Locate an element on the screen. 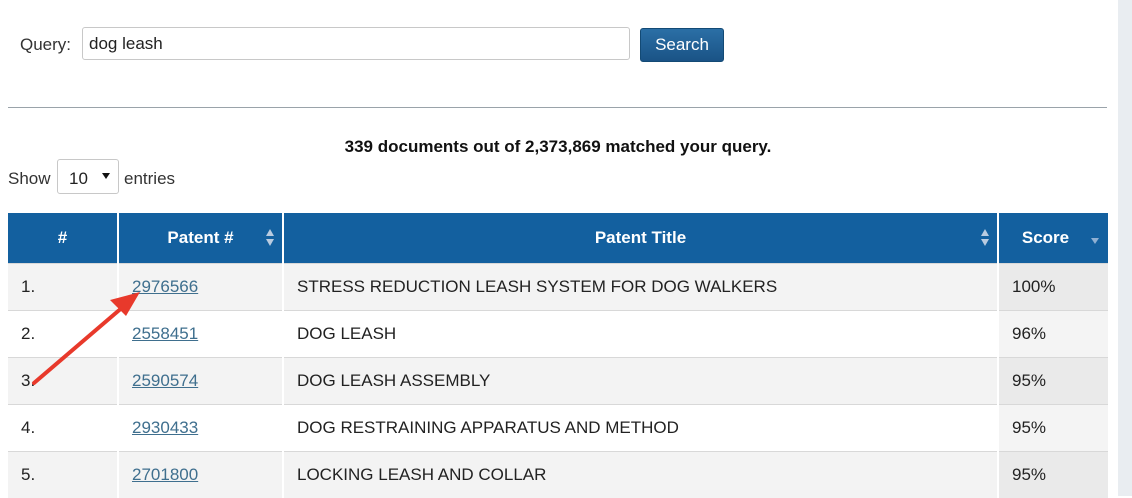 The height and width of the screenshot is (498, 1132). table-header-row: # Patent # Patent Title Score is located at coordinates (558, 238).